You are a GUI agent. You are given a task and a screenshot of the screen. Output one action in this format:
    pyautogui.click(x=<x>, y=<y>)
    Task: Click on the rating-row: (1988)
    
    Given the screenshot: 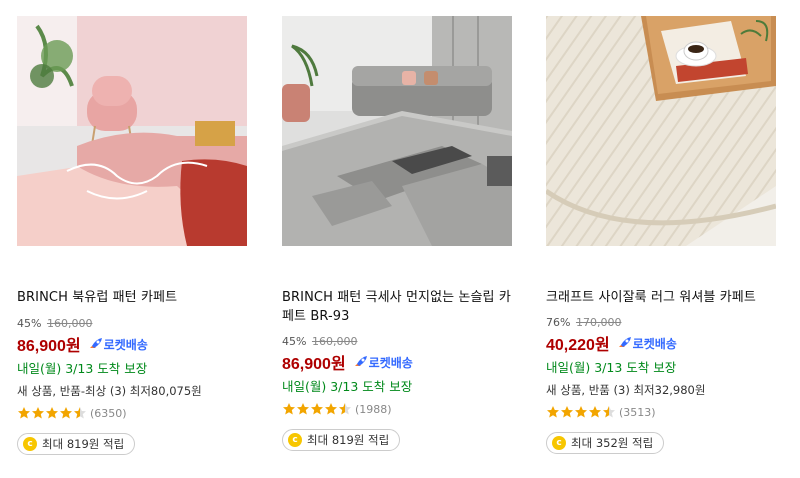 What is the action you would take?
    pyautogui.click(x=397, y=409)
    